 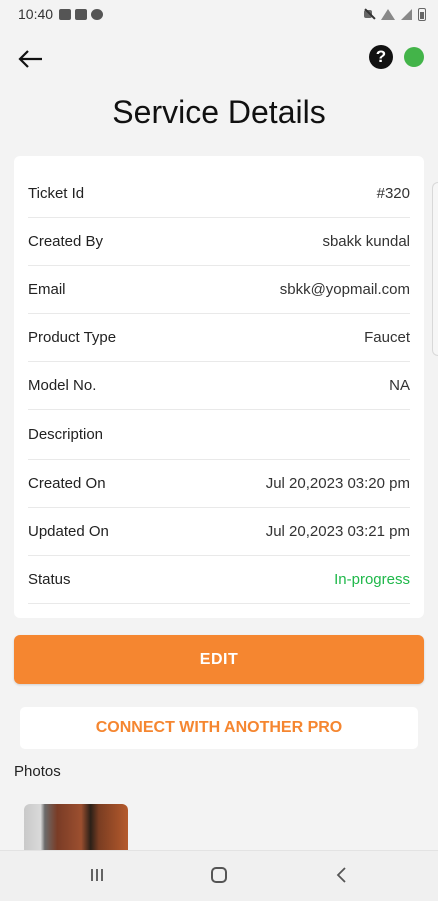 What do you see at coordinates (49, 579) in the screenshot?
I see `detail-label: Status` at bounding box center [49, 579].